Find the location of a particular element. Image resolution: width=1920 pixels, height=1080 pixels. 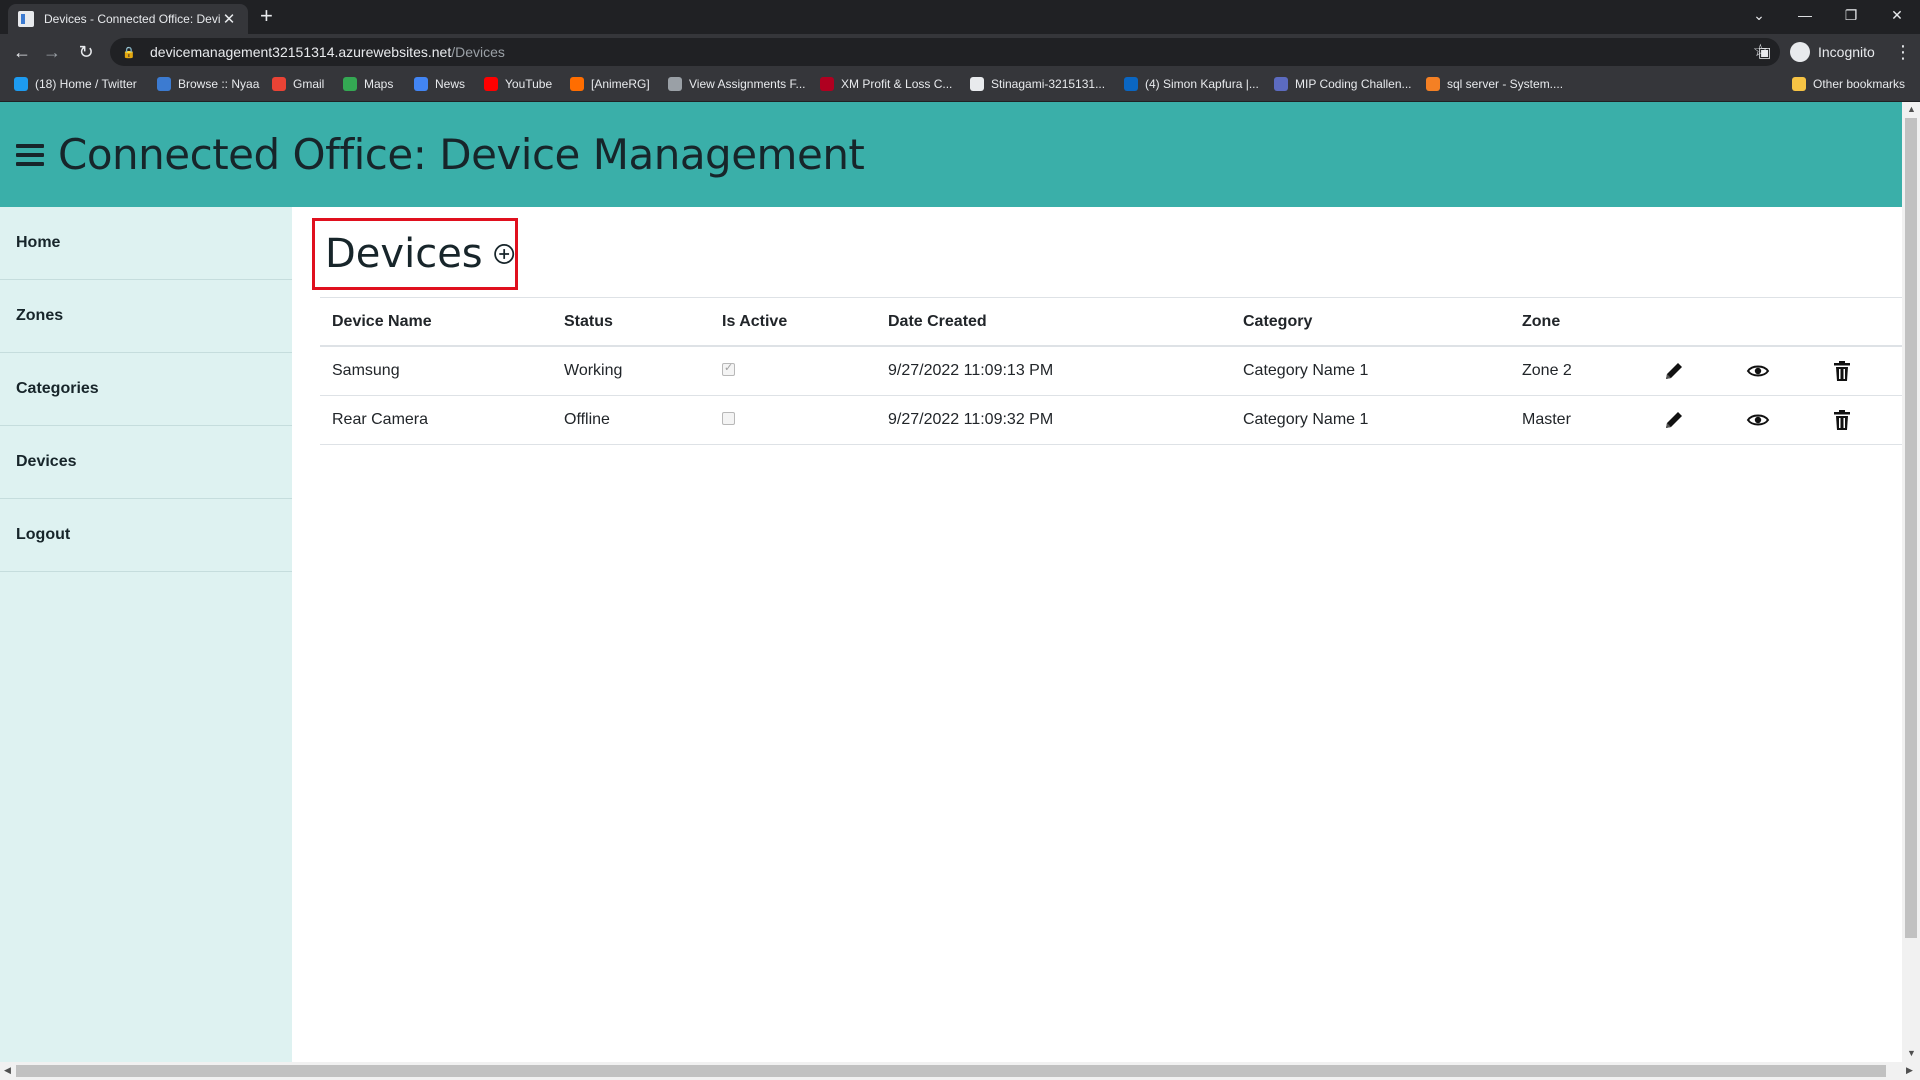

bookmark-item: Maps is located at coordinates (368, 84).